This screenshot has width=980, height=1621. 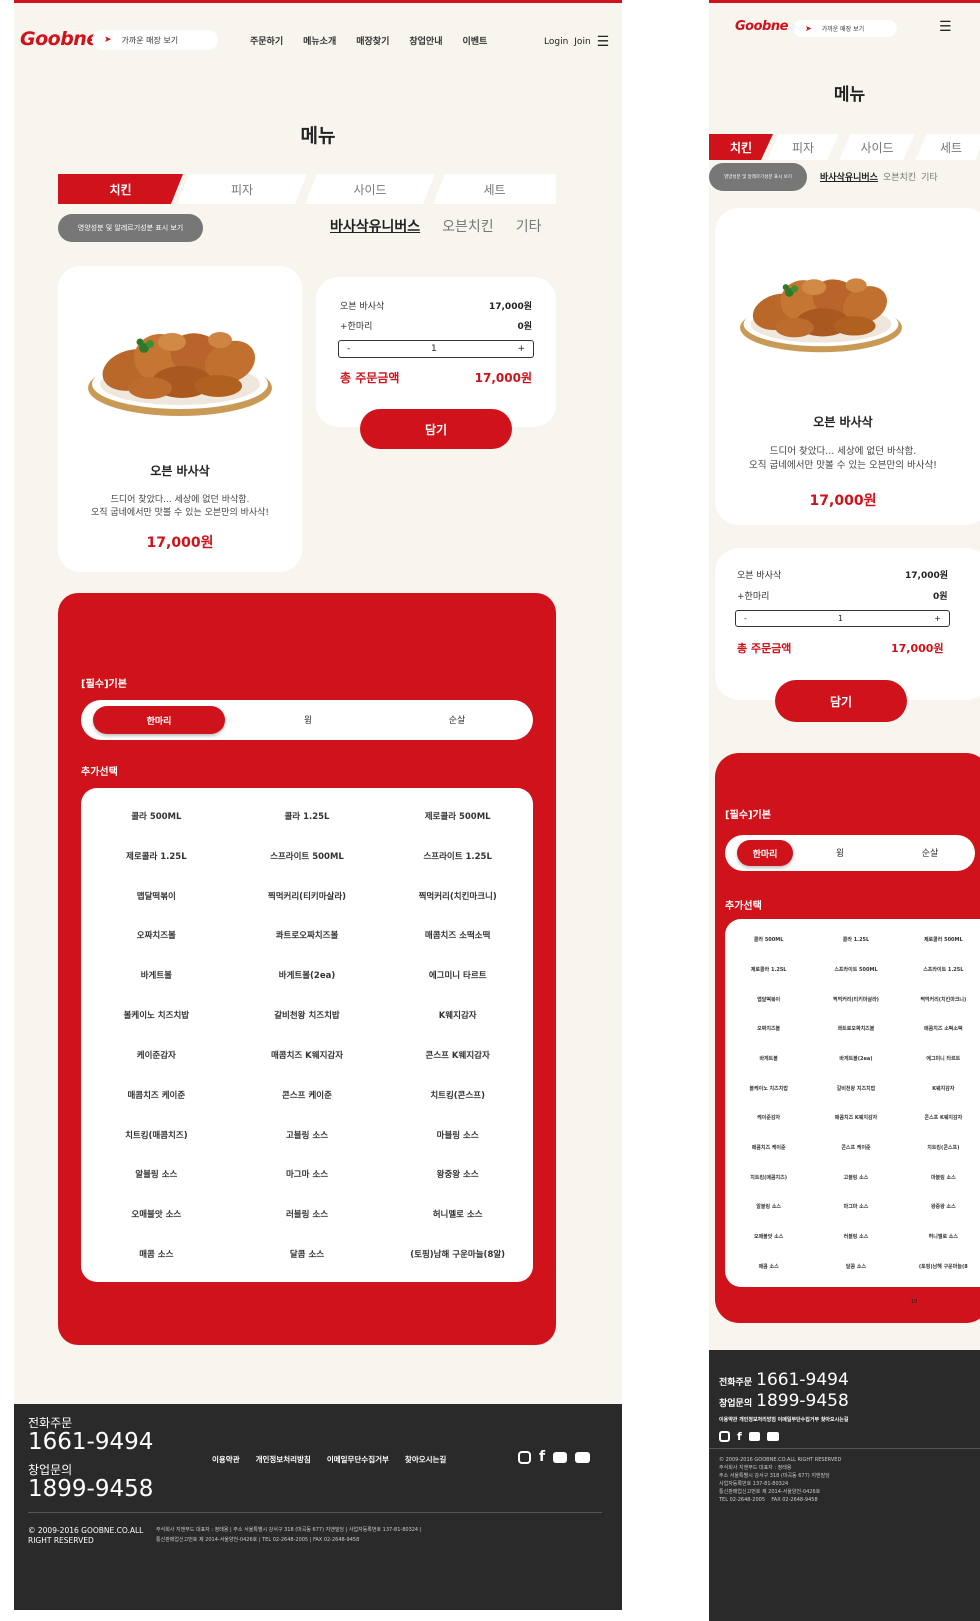 I want to click on tab-chicken: 치킨, so click(x=120, y=189).